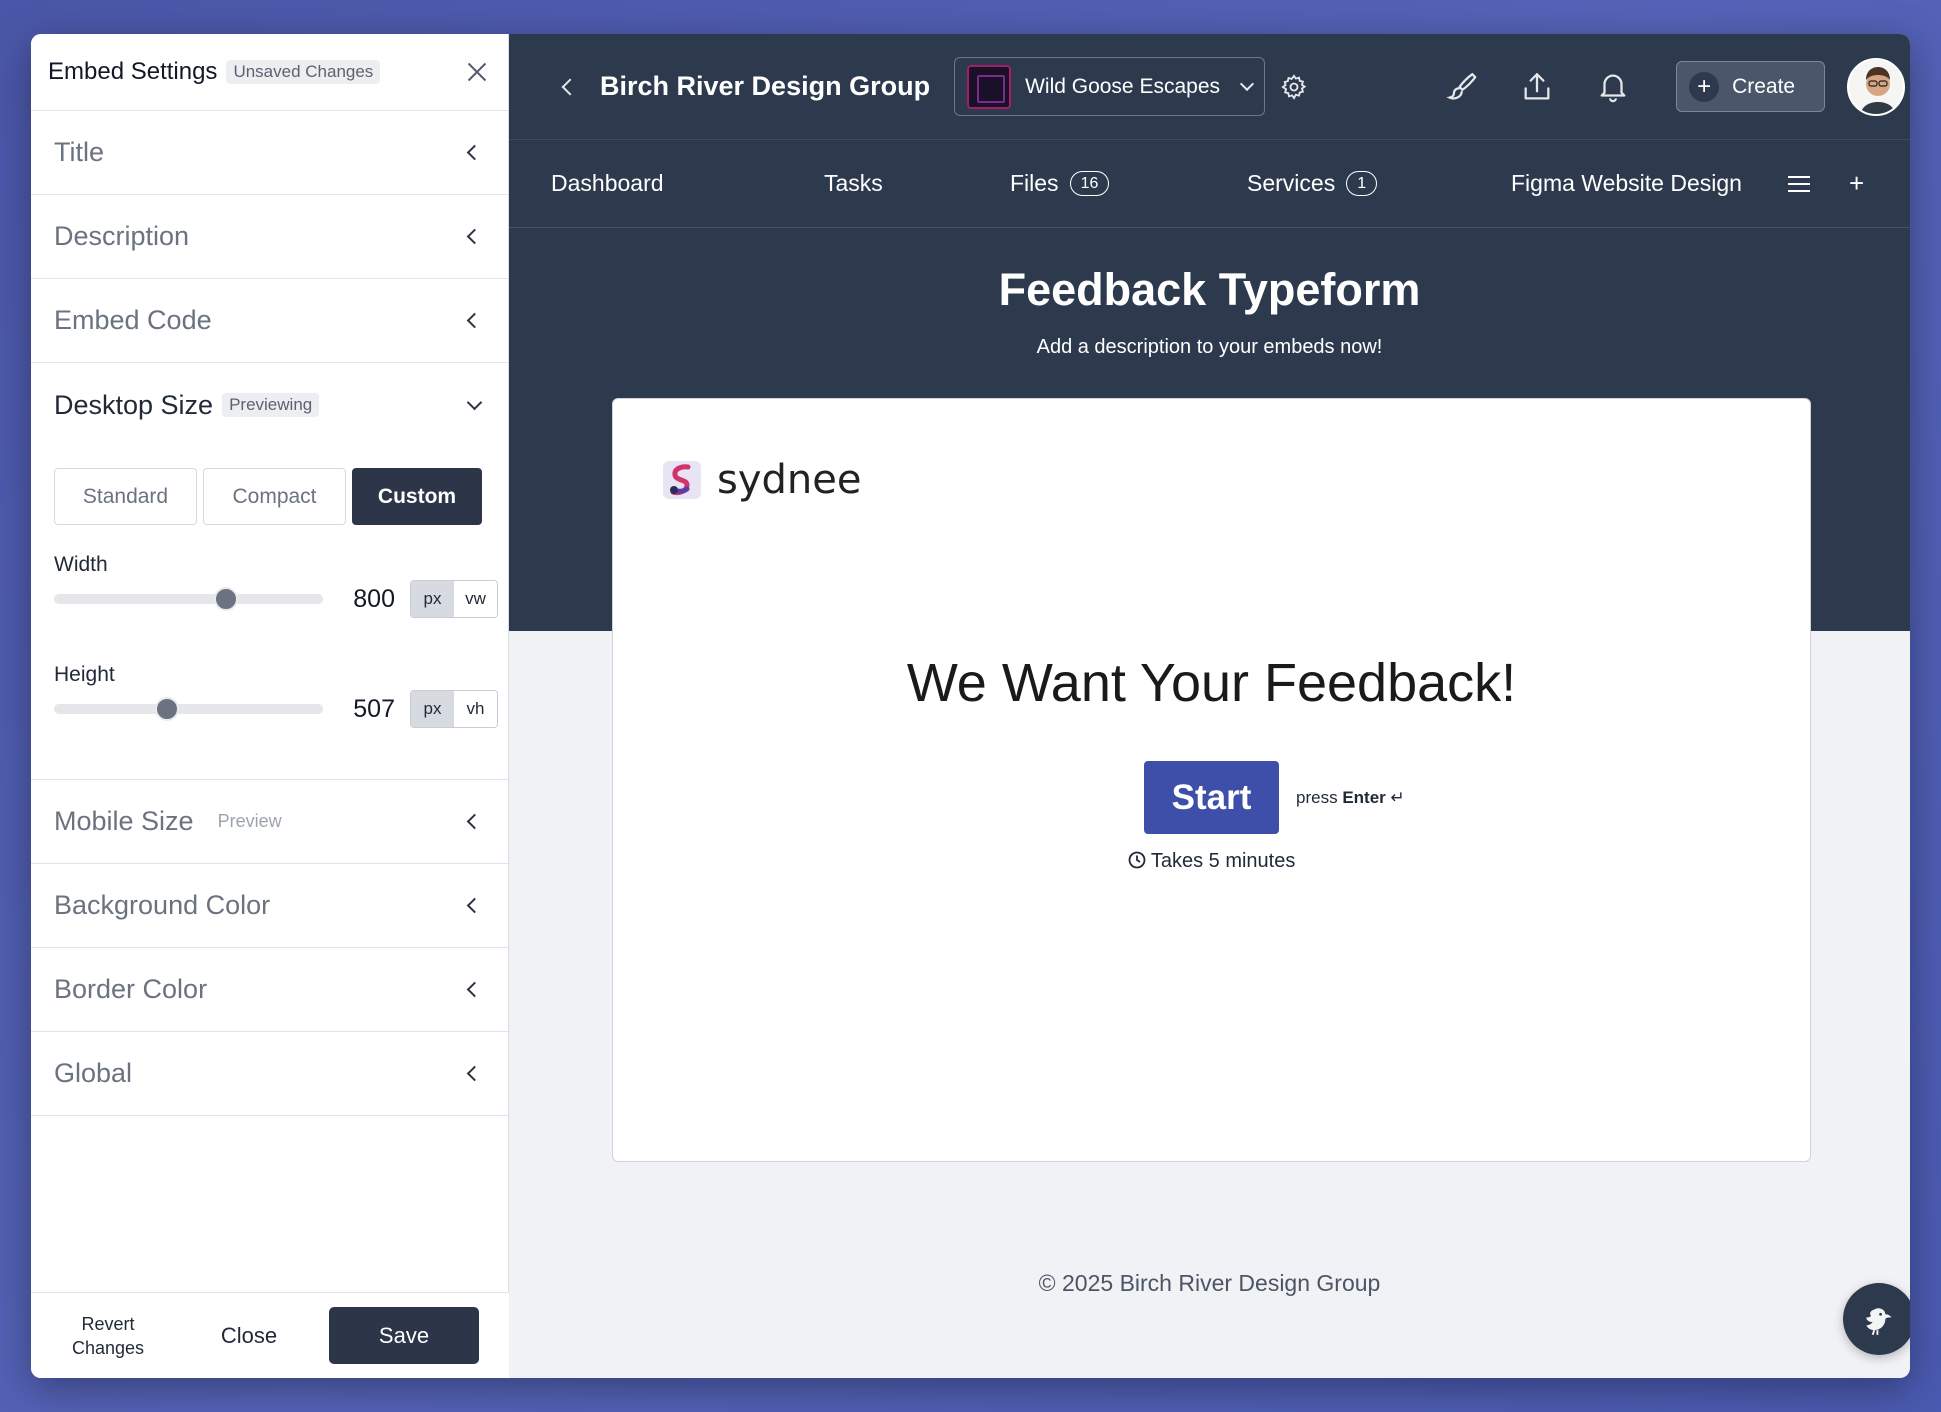  What do you see at coordinates (81, 564) in the screenshot?
I see `width-label: Width` at bounding box center [81, 564].